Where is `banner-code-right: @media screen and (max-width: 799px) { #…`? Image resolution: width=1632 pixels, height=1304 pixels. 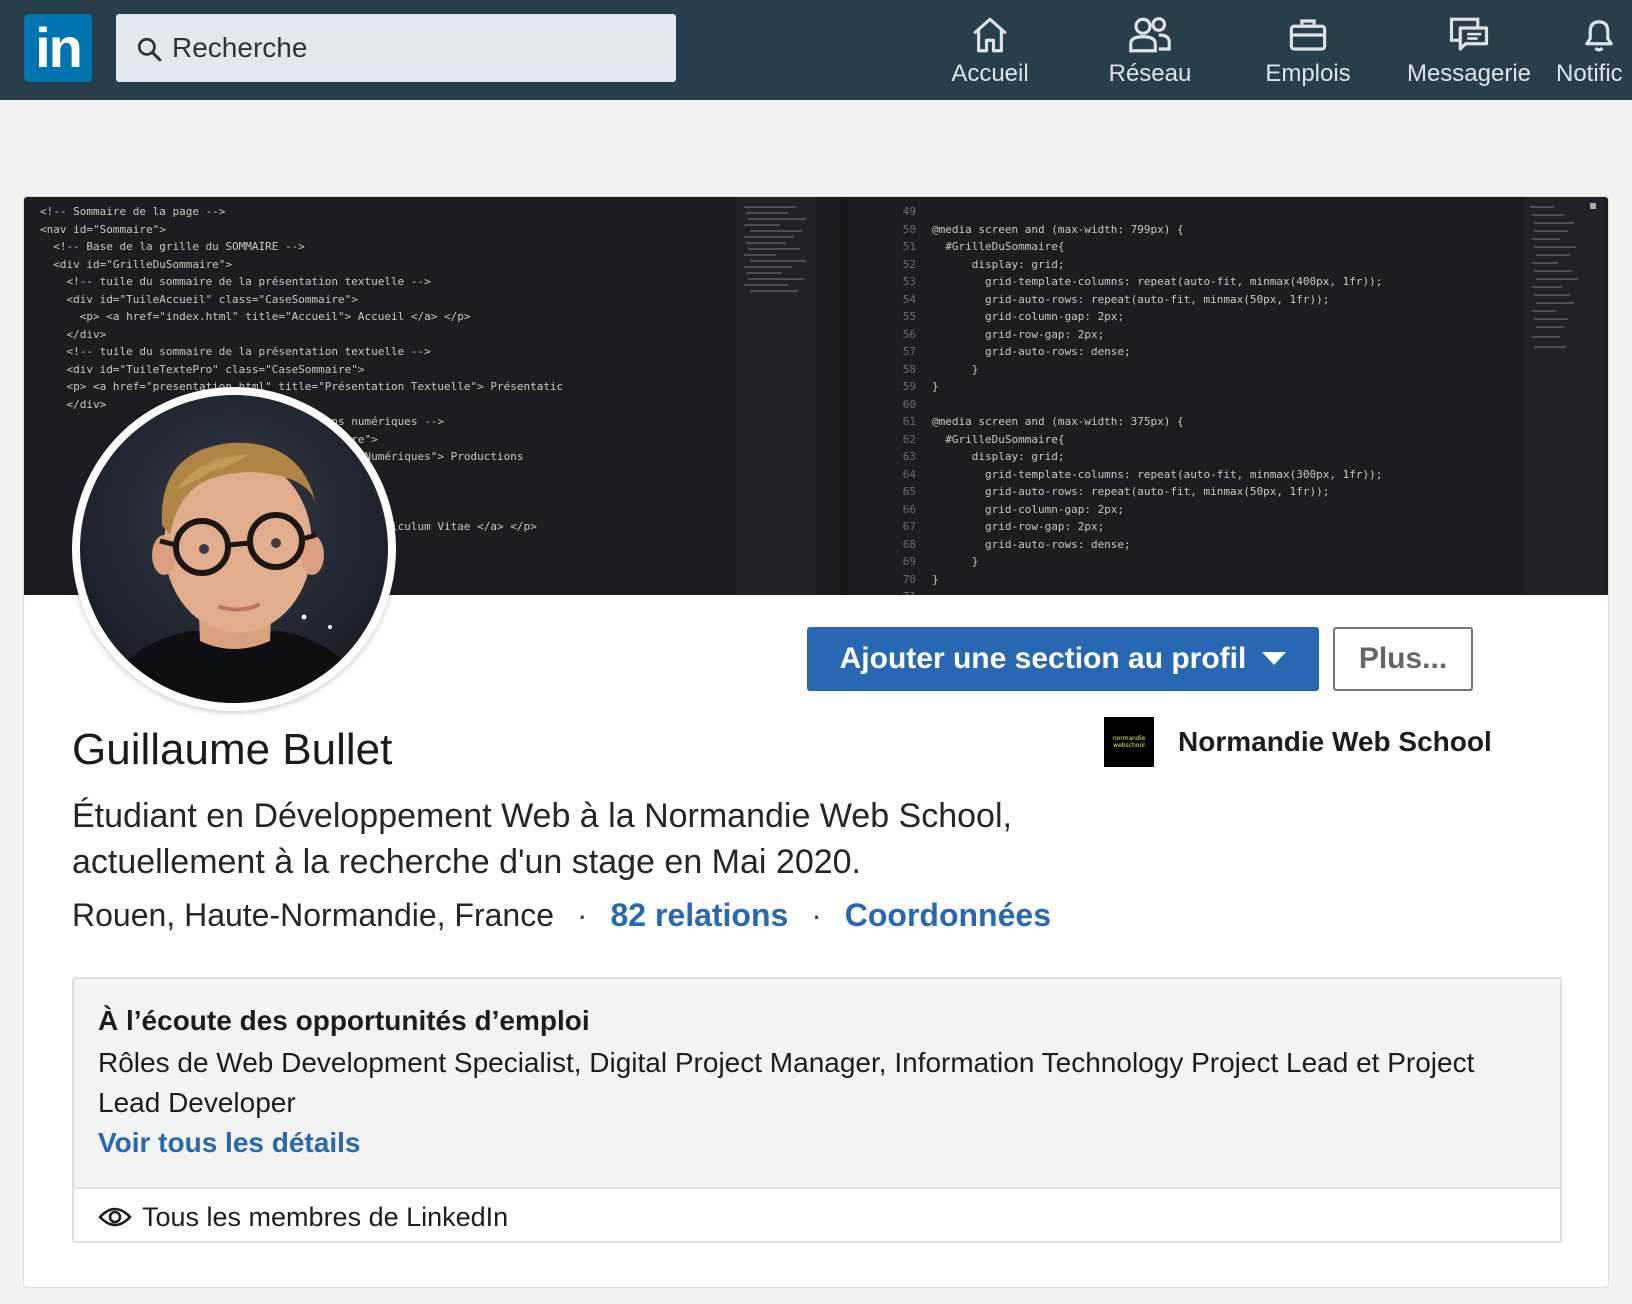
banner-code-right: @media screen and (max-width: 799px) { #… is located at coordinates (1157, 404).